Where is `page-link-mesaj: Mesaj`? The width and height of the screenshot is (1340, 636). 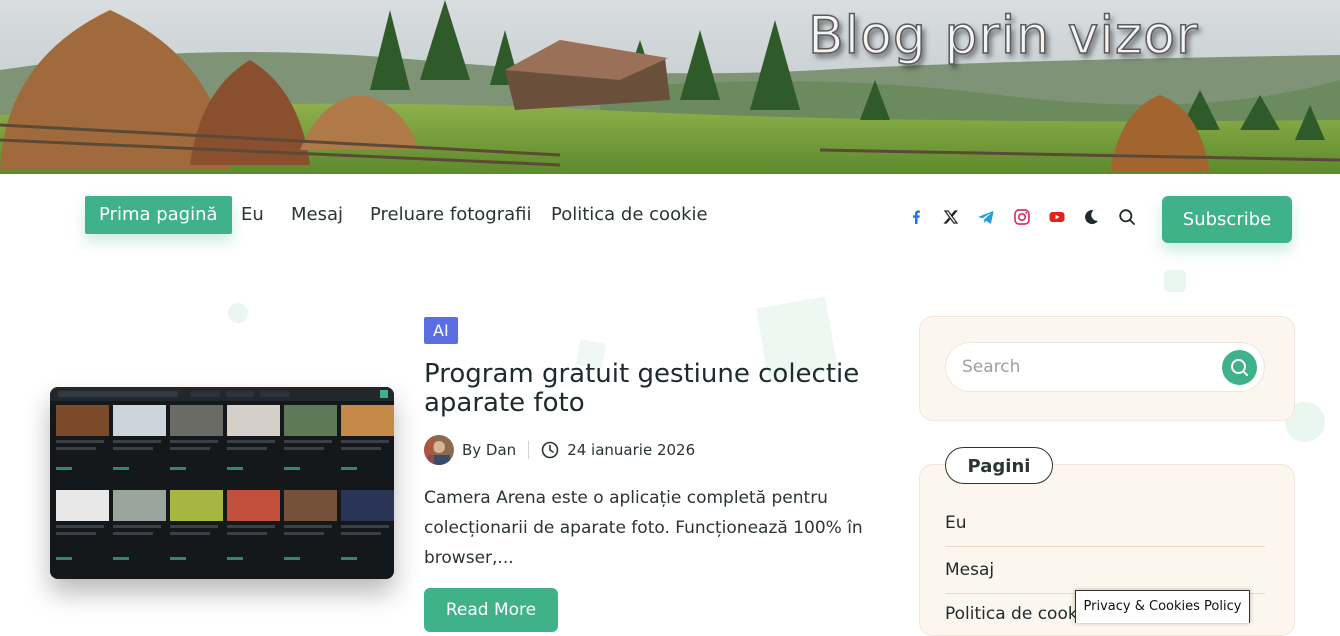 page-link-mesaj: Mesaj is located at coordinates (1105, 570).